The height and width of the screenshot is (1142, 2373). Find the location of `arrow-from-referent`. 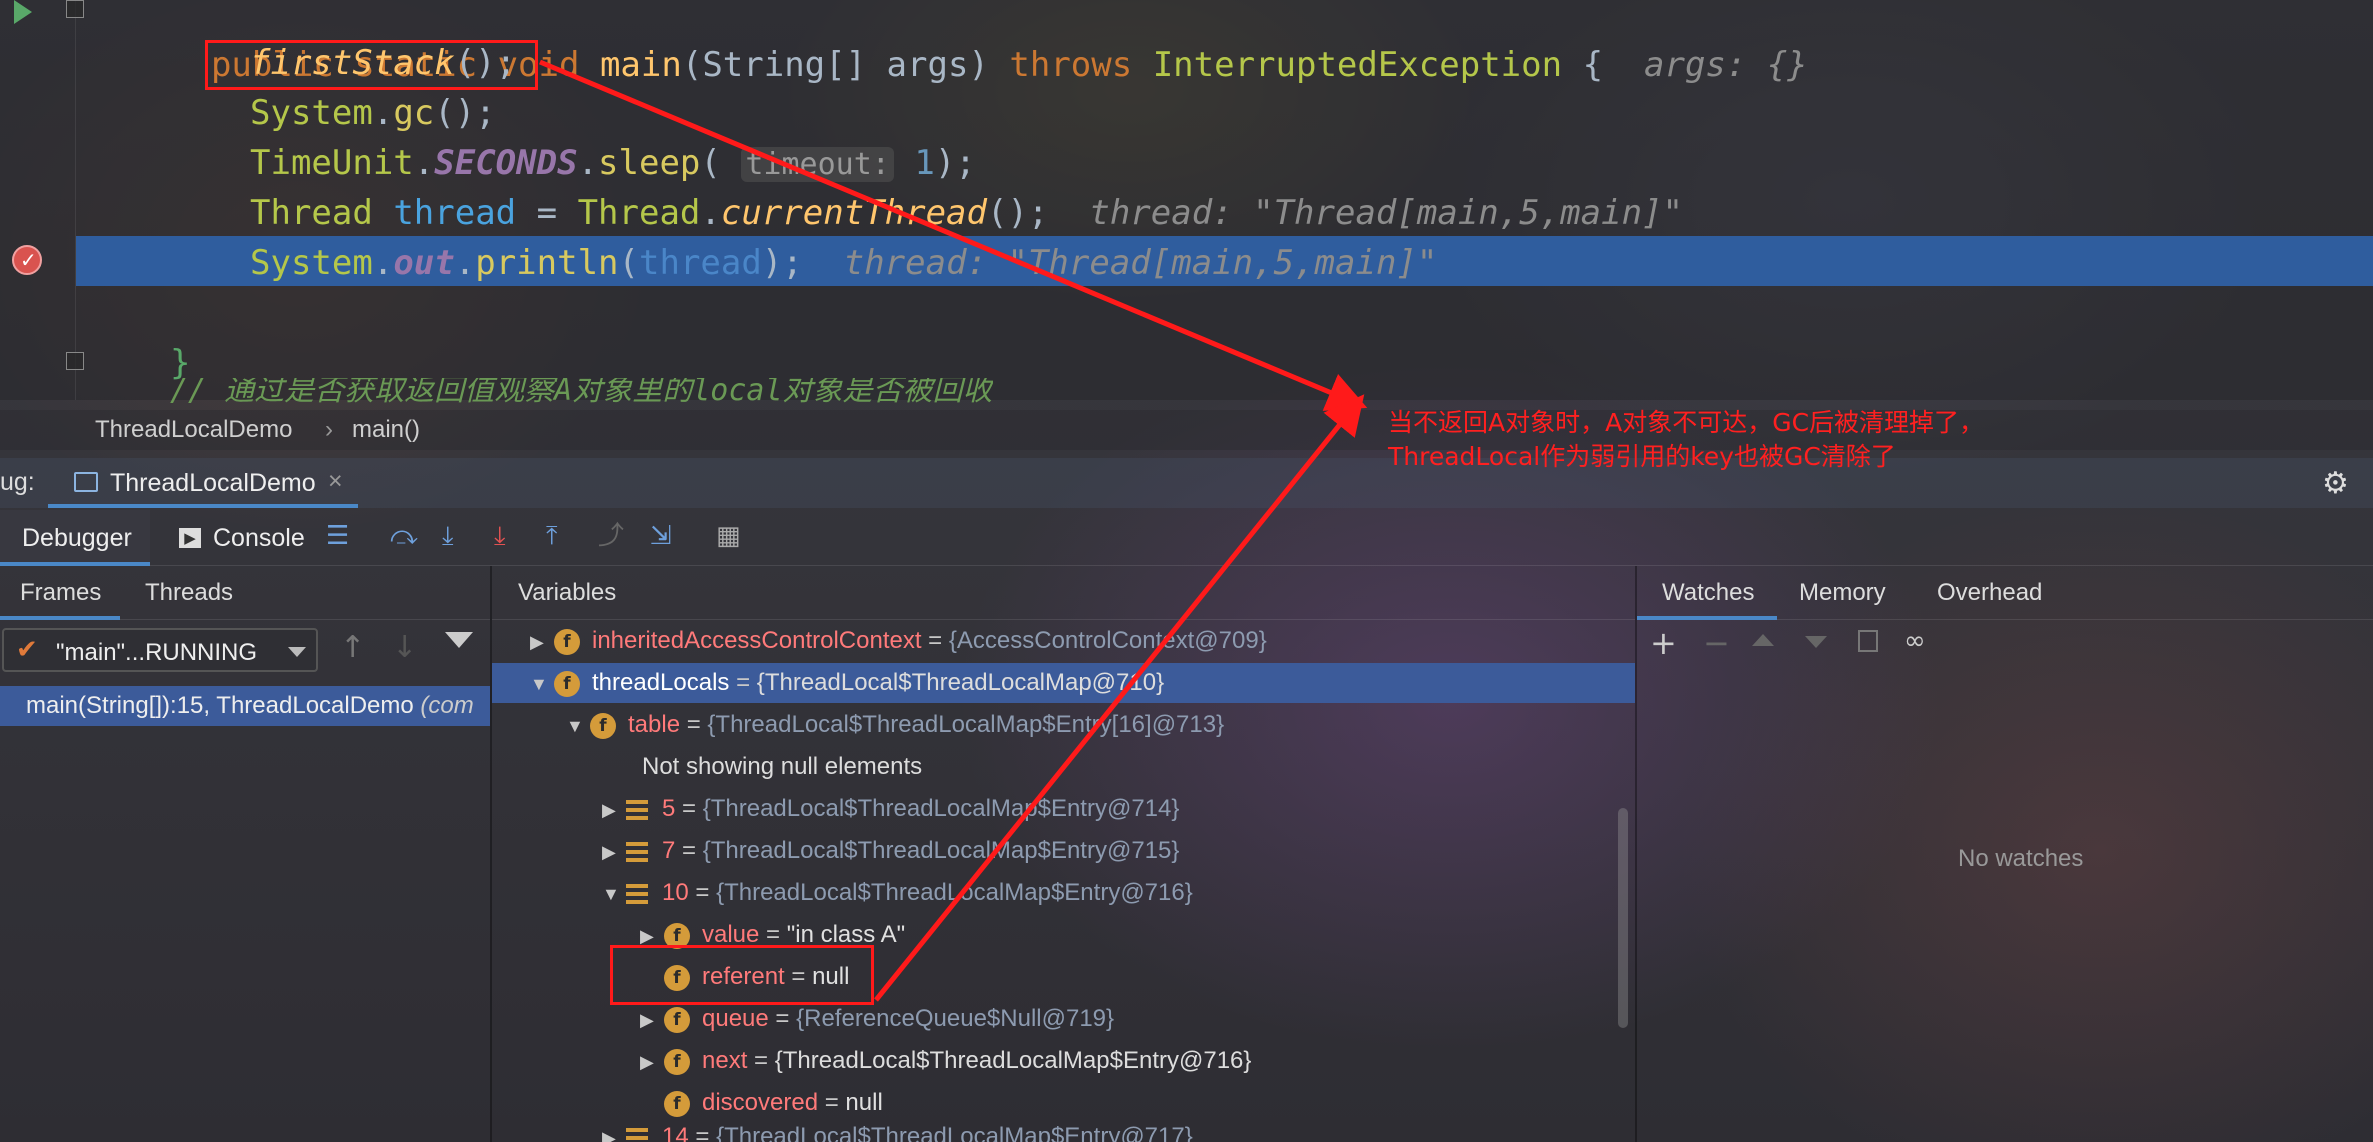

arrow-from-referent is located at coordinates (1119, 698).